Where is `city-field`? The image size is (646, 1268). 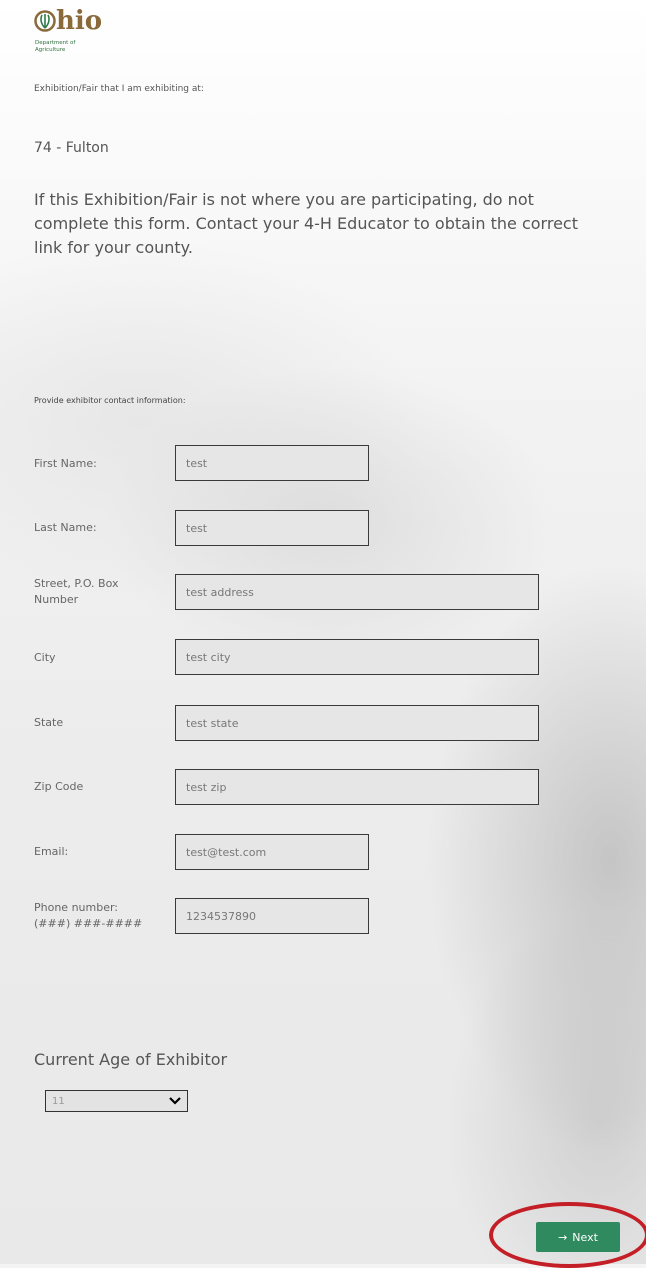 city-field is located at coordinates (357, 657).